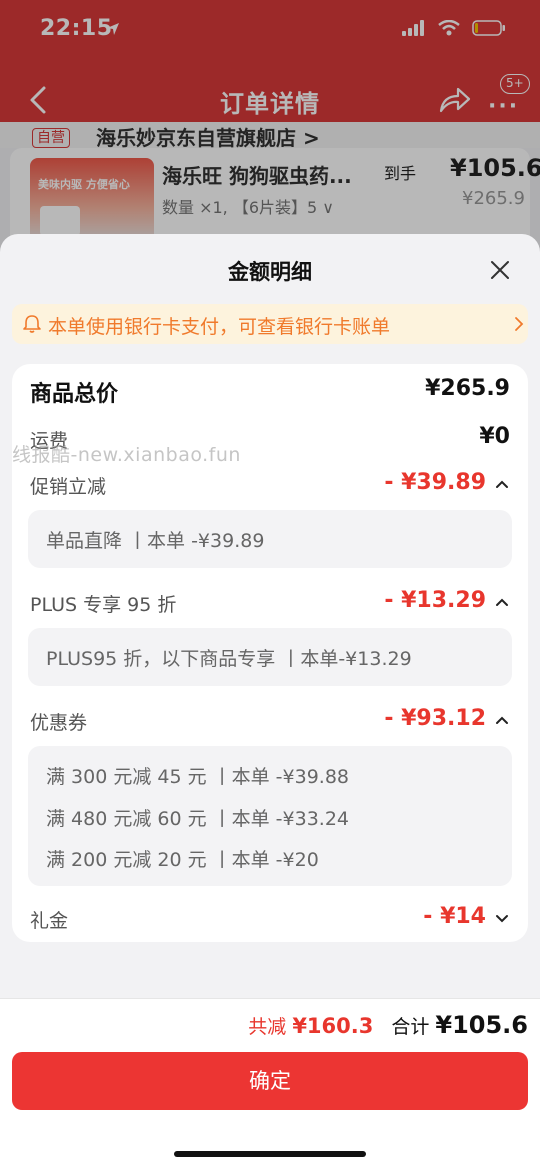 This screenshot has height=1168, width=540. Describe the element at coordinates (270, 1154) in the screenshot. I see `home-indicator` at that location.